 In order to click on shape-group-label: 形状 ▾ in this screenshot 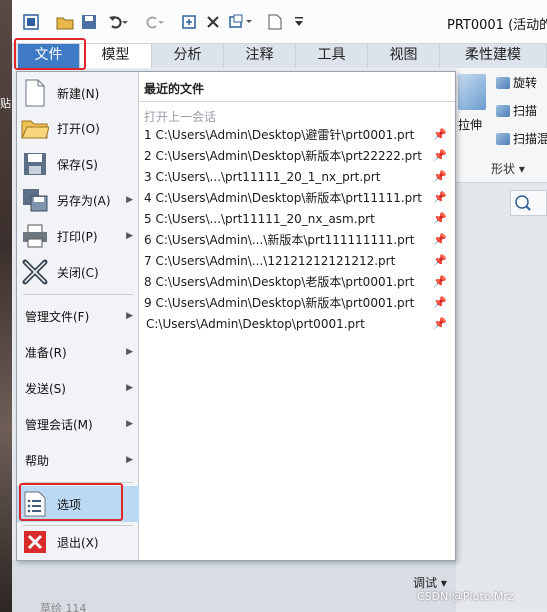, I will do `click(508, 168)`.